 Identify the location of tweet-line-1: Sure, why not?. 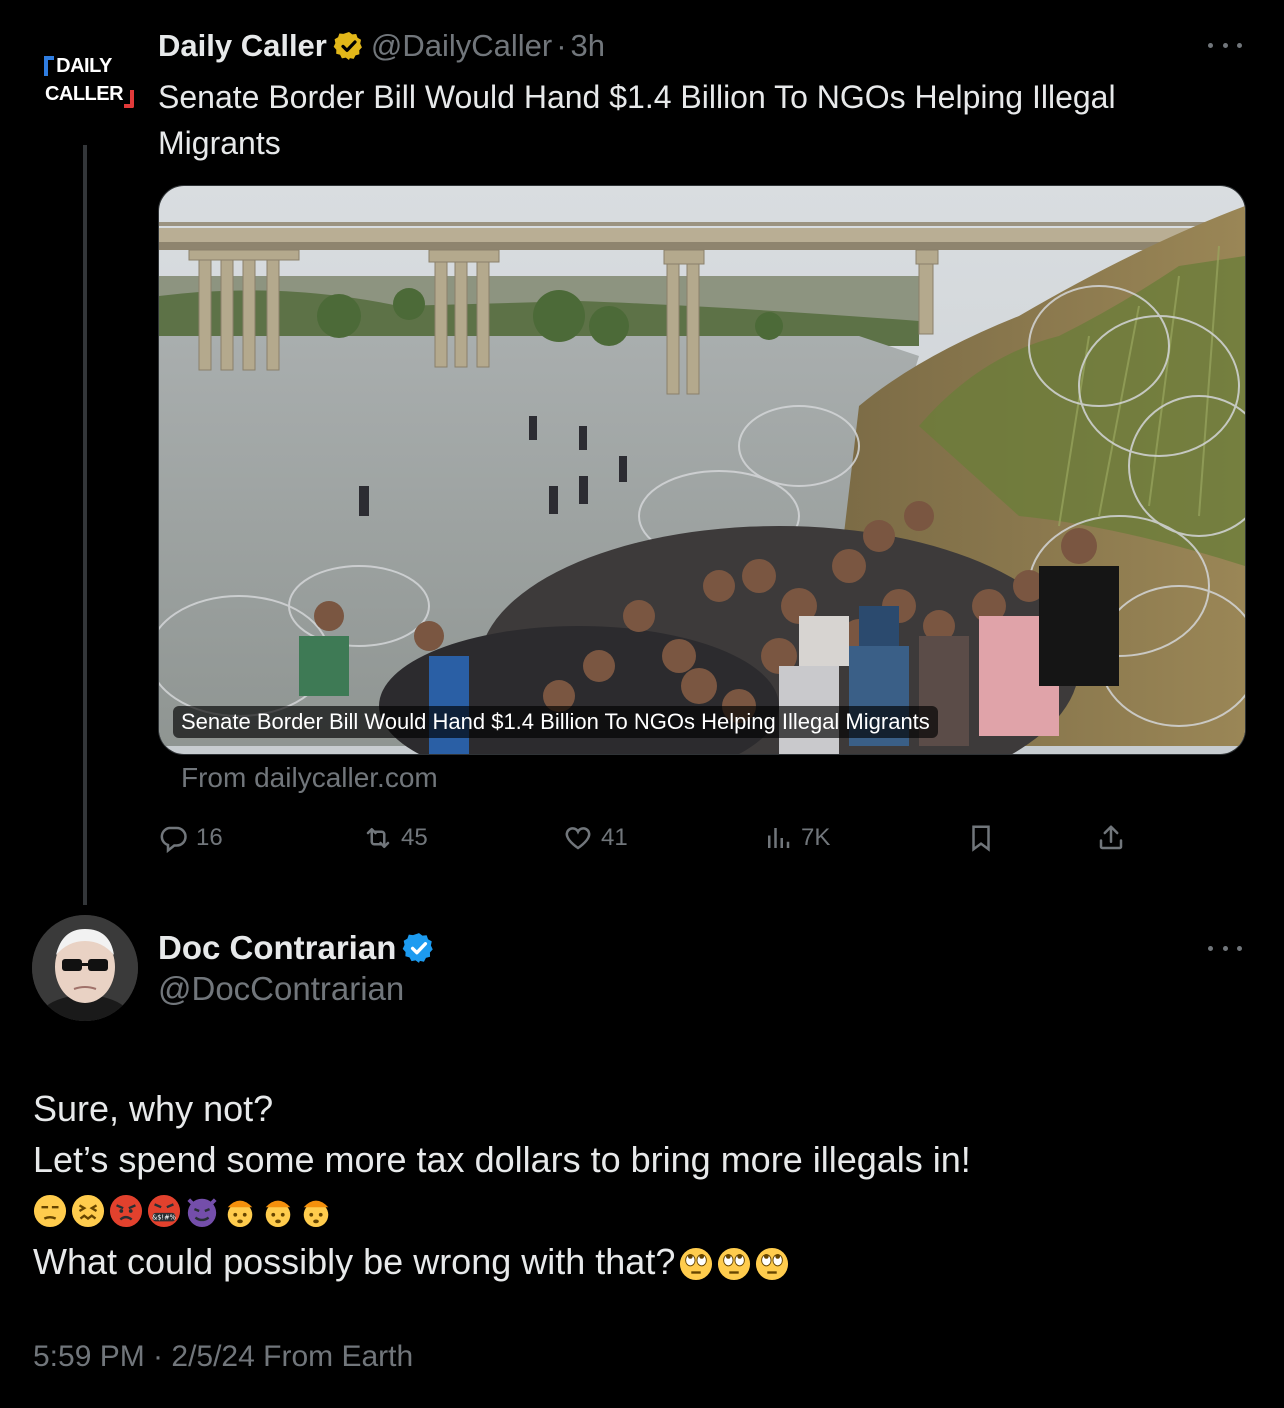
(153, 1108).